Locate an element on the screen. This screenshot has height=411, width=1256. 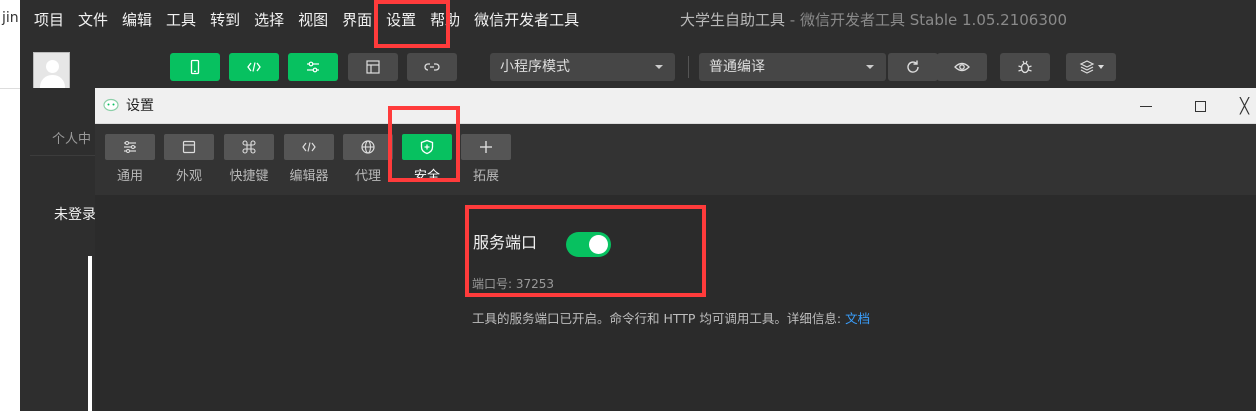
mode-select-value: 小程序模式 is located at coordinates (535, 67).